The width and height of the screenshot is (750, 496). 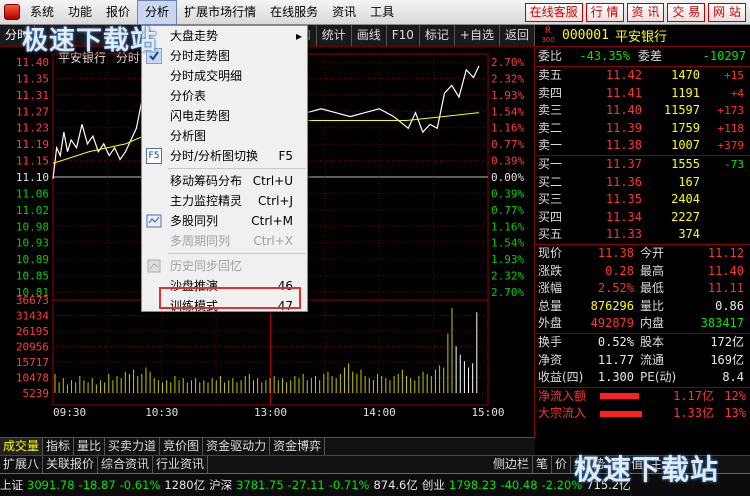 I want to click on stat2-label: 净资, so click(x=550, y=359).